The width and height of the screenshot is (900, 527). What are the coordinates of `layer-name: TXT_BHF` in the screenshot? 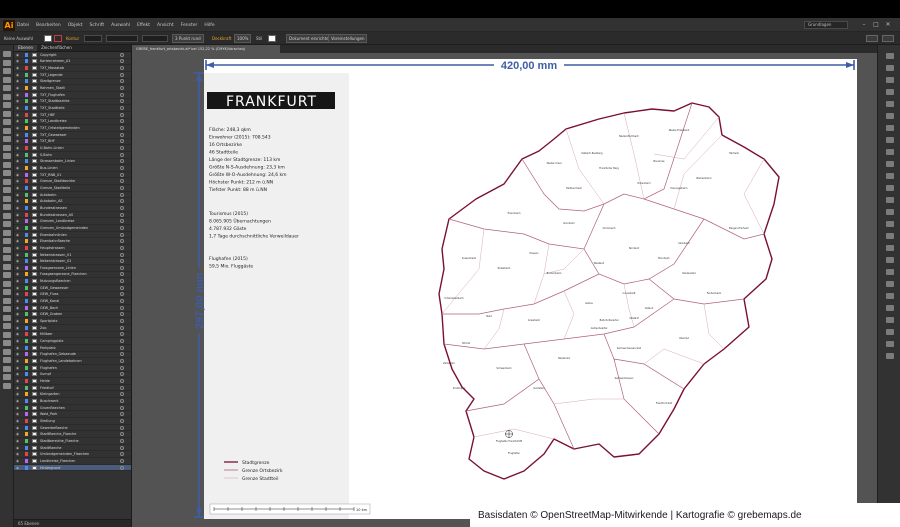 It's located at (79, 141).